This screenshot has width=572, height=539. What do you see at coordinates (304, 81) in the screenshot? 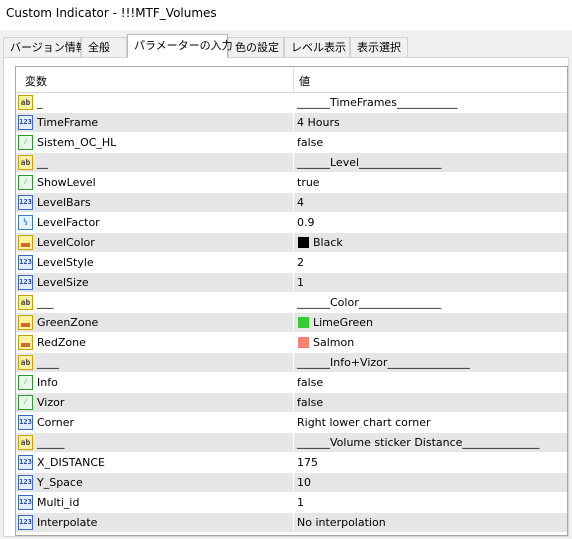
I see `column-header-value: 値` at bounding box center [304, 81].